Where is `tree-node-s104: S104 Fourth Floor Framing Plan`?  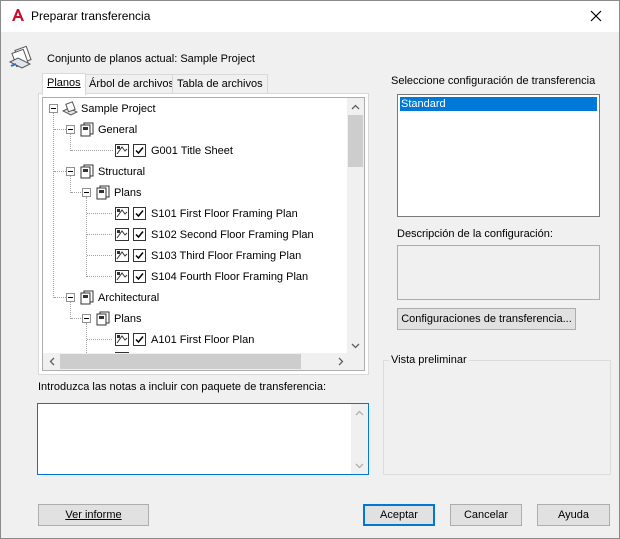
tree-node-s104: S104 Fourth Floor Framing Plan is located at coordinates (211, 276).